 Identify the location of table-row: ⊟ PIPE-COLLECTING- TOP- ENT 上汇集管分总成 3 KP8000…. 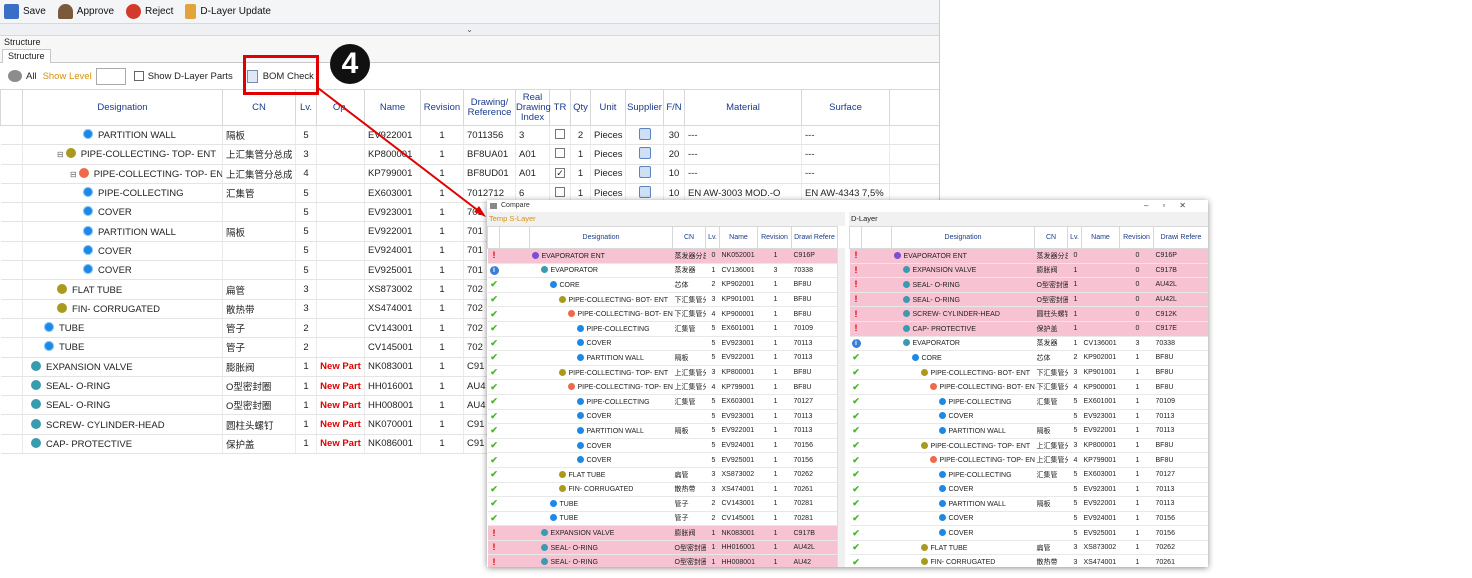
(469, 154).